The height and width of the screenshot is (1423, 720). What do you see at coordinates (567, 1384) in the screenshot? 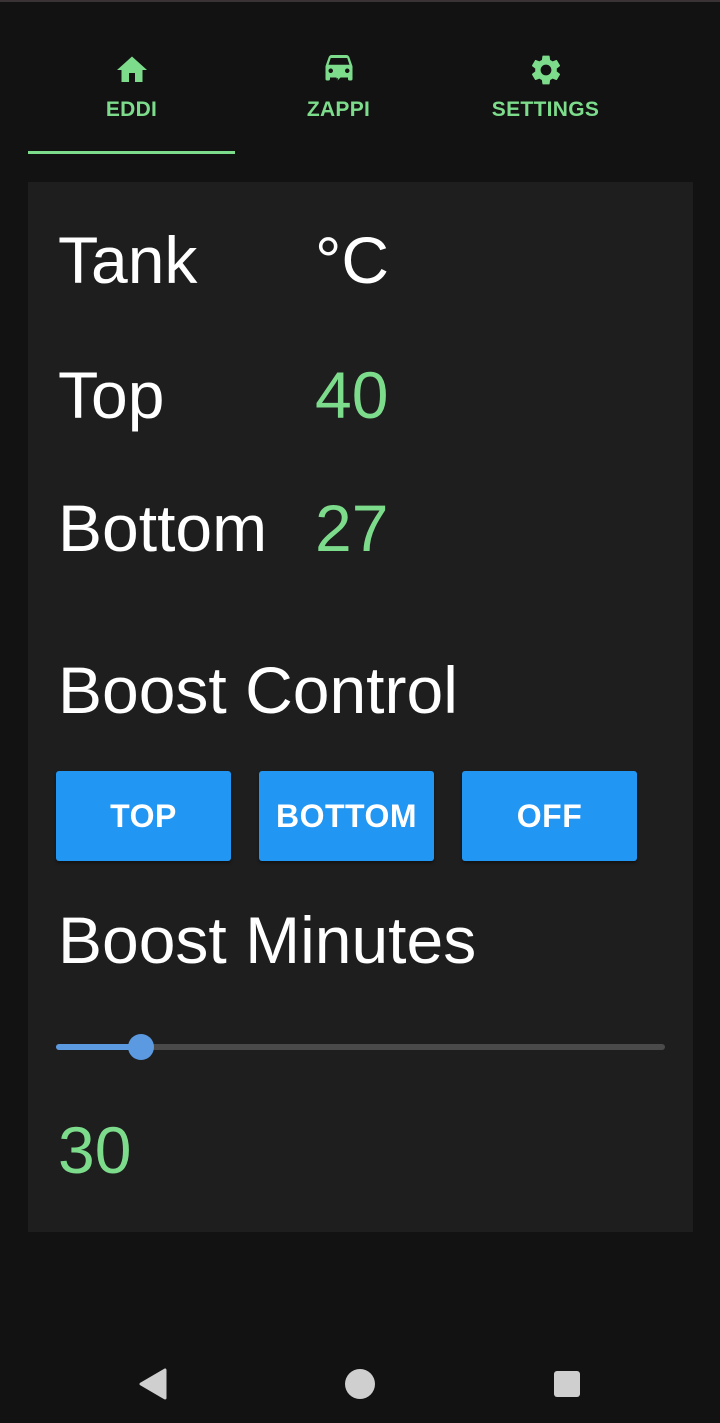
I see `recents-icon` at bounding box center [567, 1384].